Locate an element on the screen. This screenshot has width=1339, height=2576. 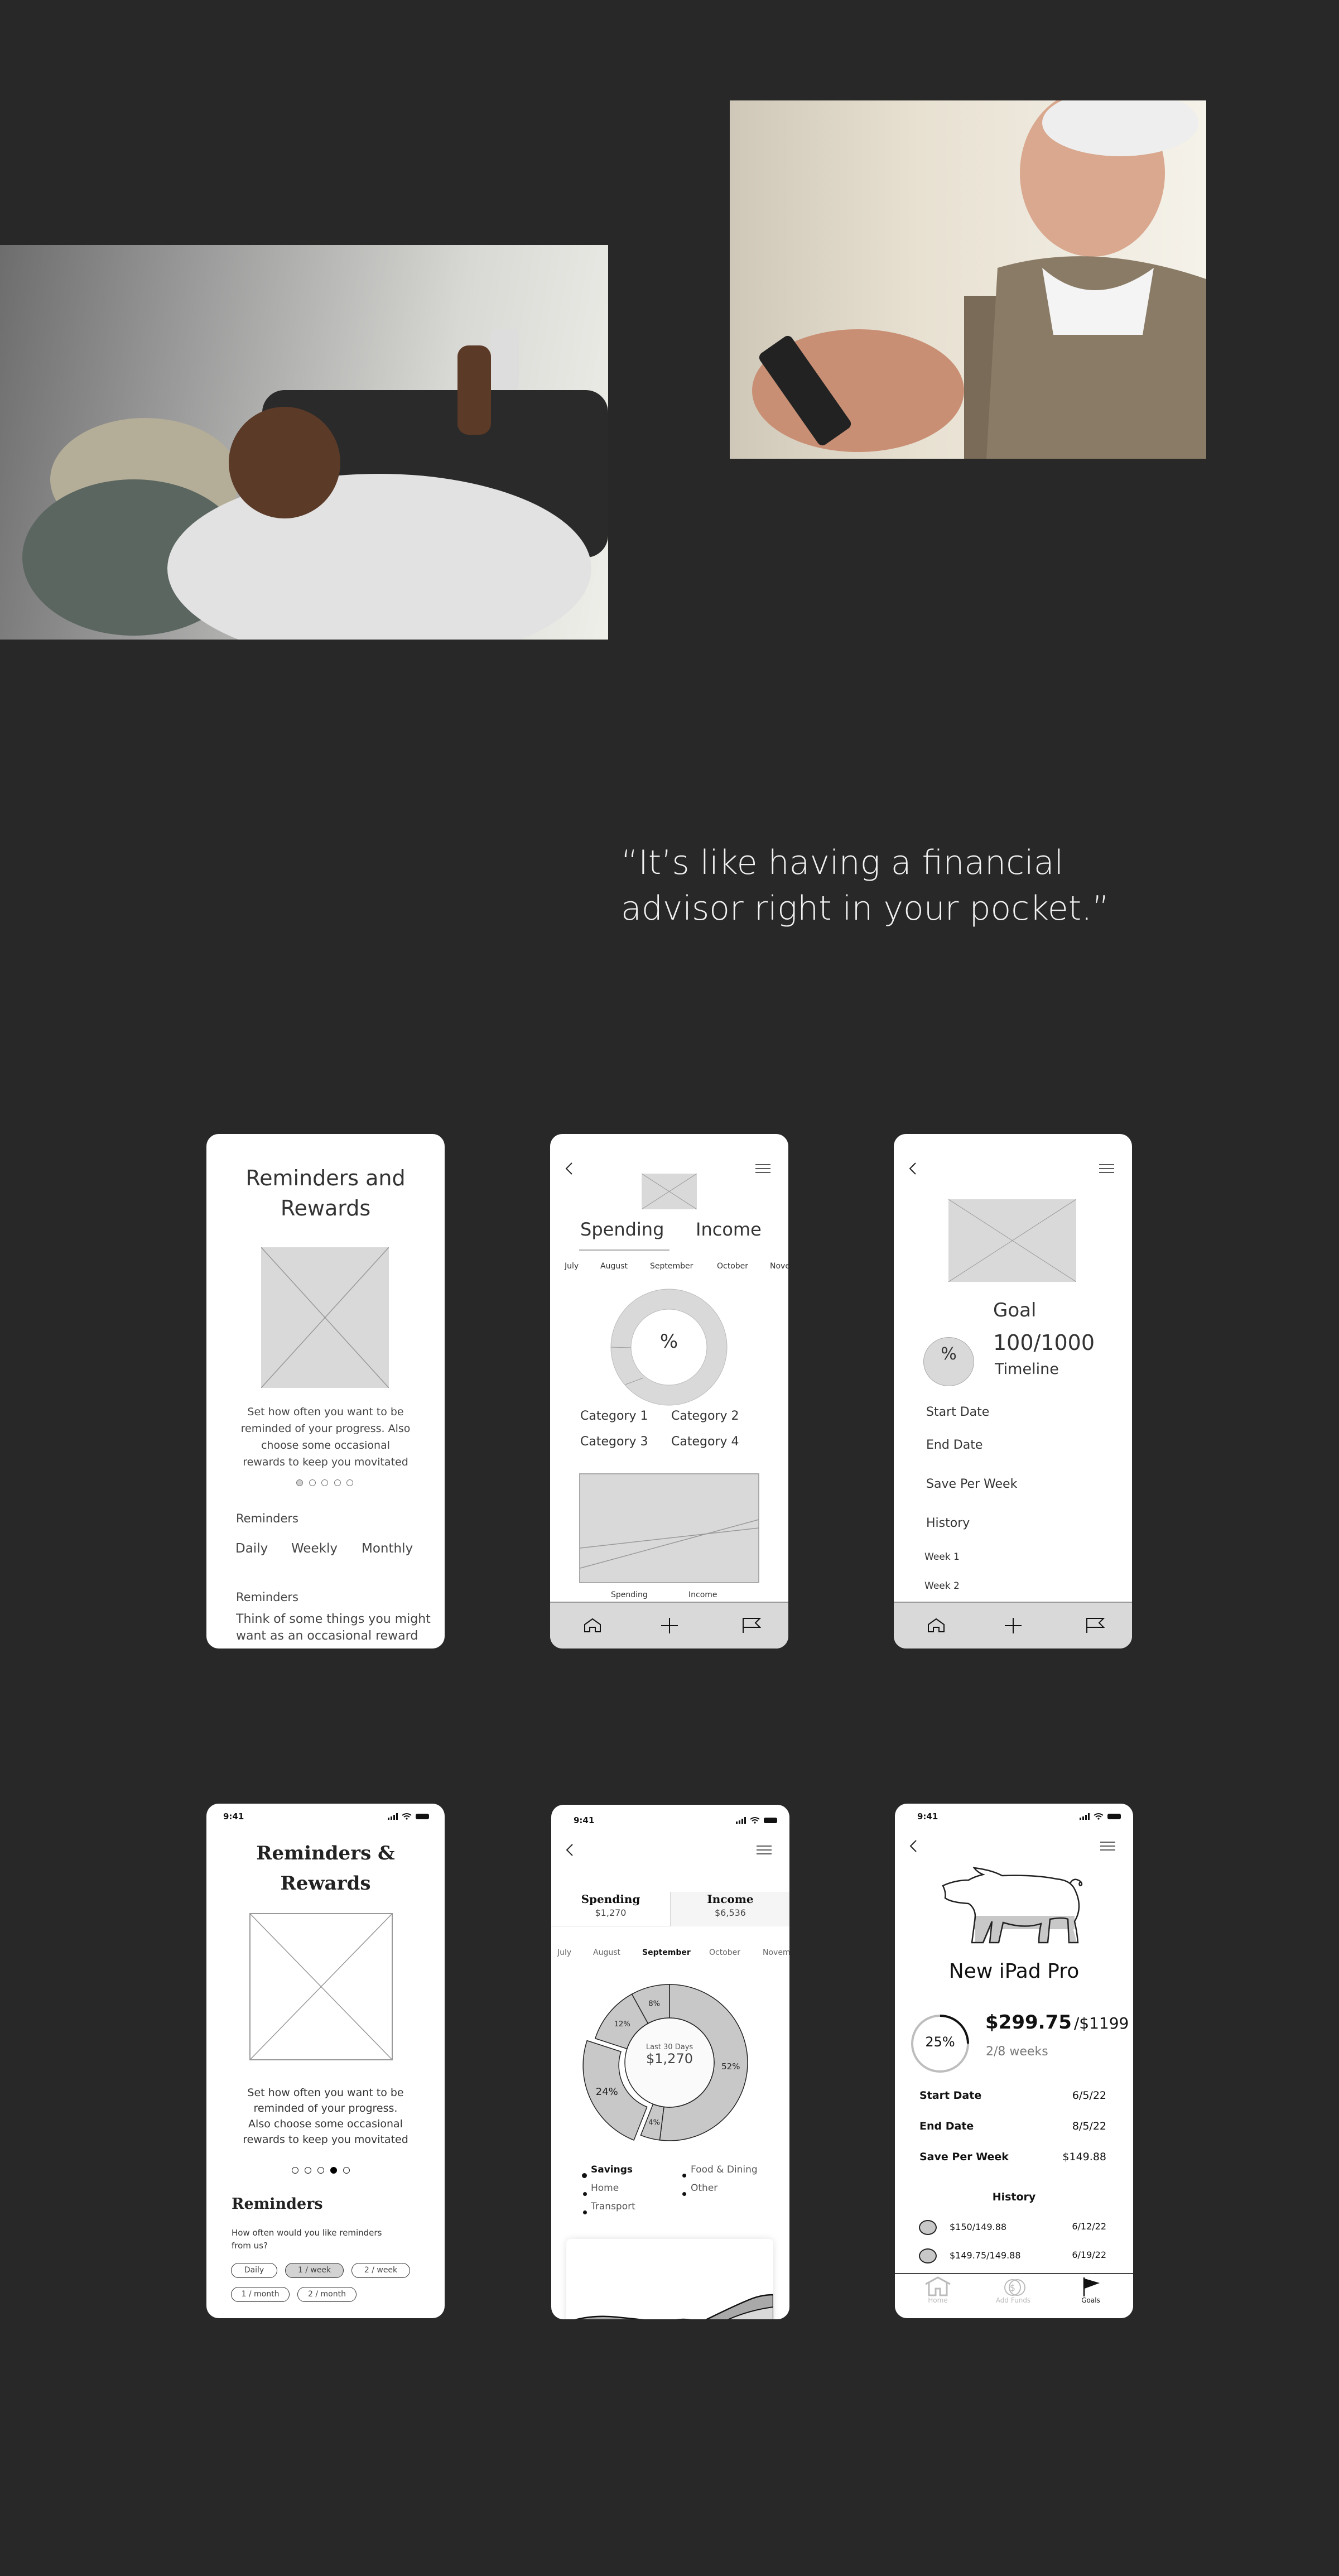
goal-name: New iPad Pro is located at coordinates (1014, 1971).